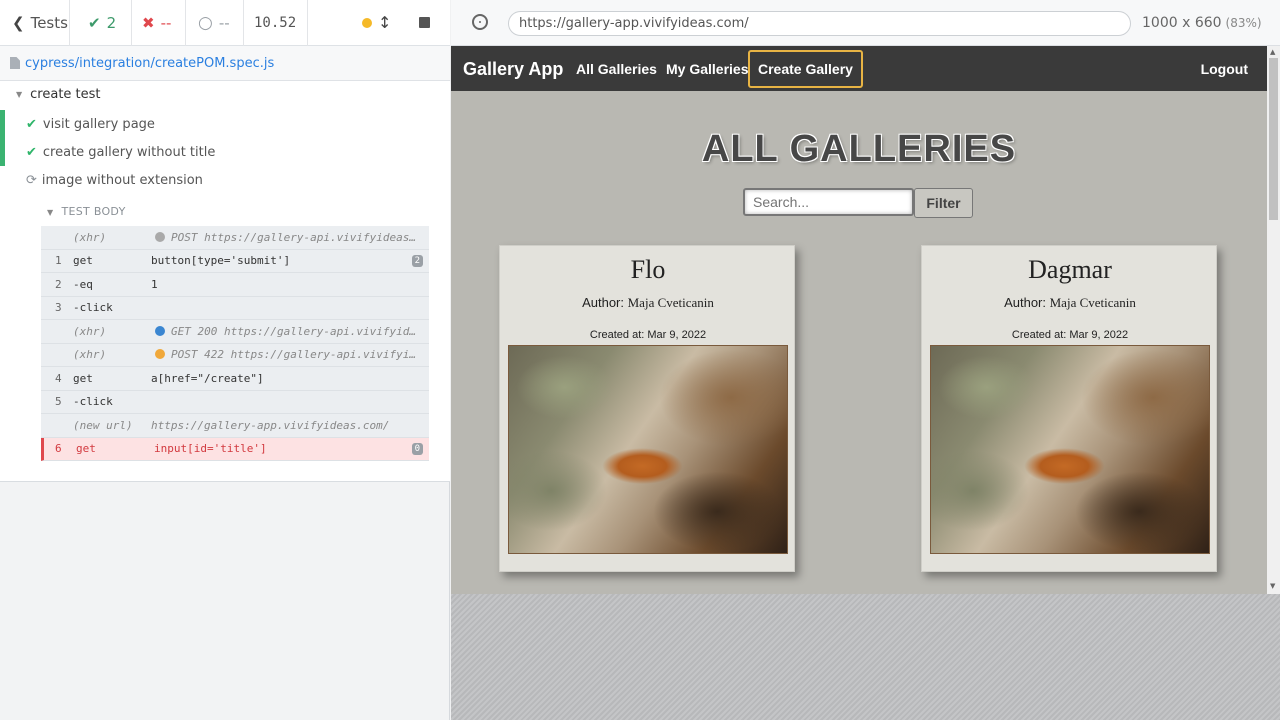 This screenshot has width=1280, height=720. I want to click on duration-value: 10.52, so click(275, 23).